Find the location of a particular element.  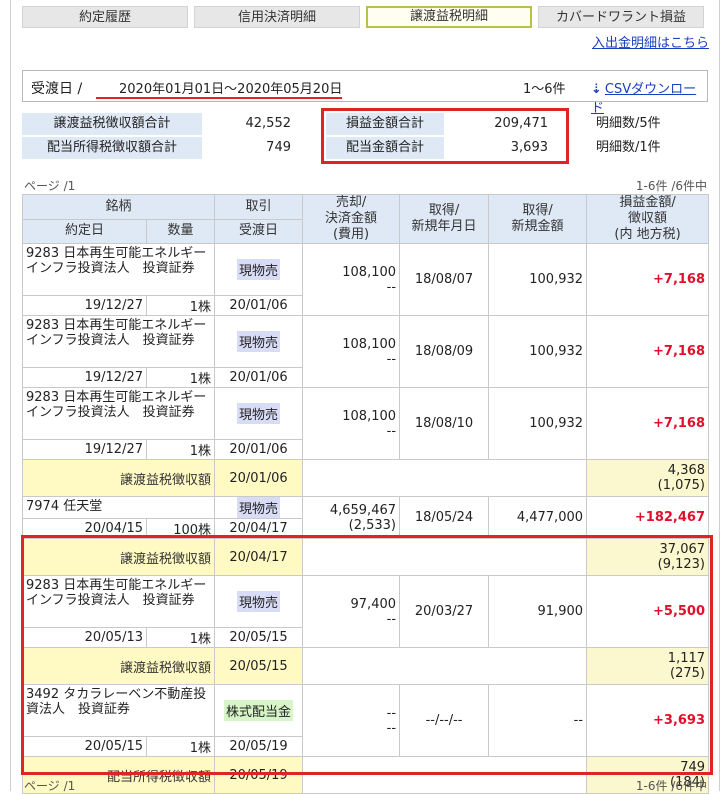

detail-count-1: 明細数/5件 is located at coordinates (628, 123).